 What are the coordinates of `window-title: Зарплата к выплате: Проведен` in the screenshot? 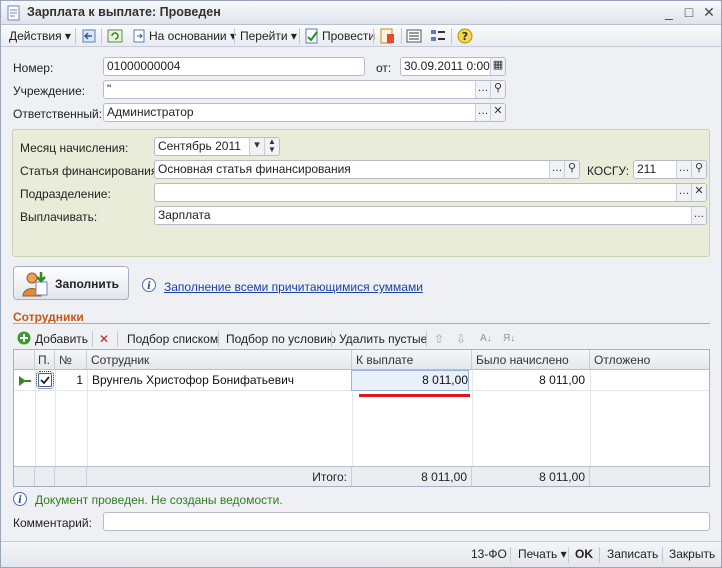 It's located at (124, 12).